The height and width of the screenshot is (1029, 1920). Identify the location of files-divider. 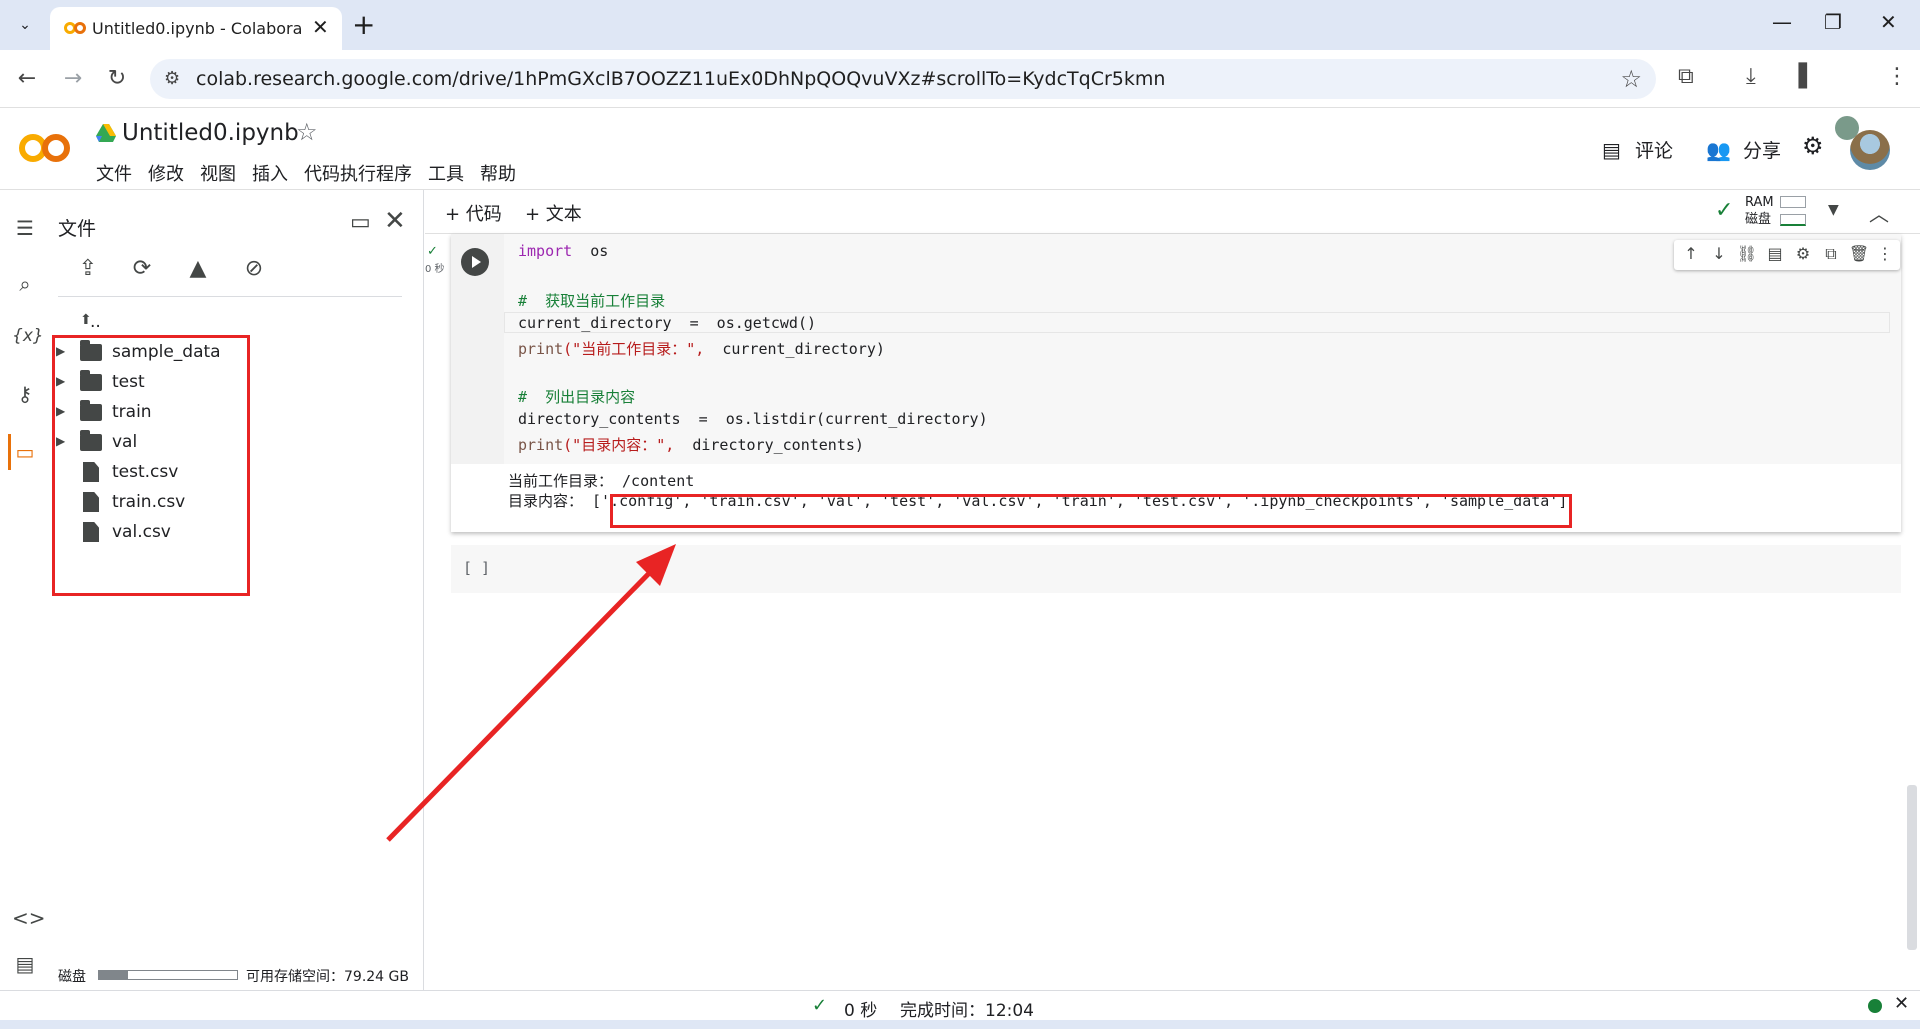
(230, 296).